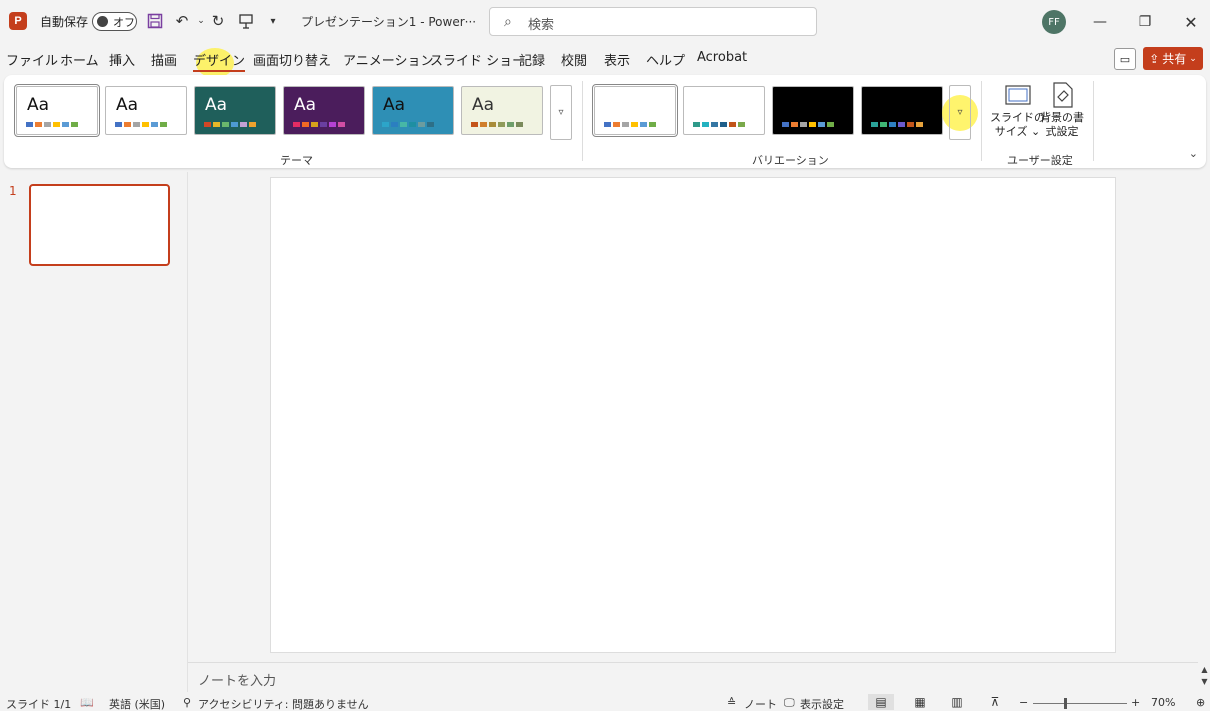  I want to click on accessibility-status: アクセシビリティ: 問題ありません, so click(283, 703).